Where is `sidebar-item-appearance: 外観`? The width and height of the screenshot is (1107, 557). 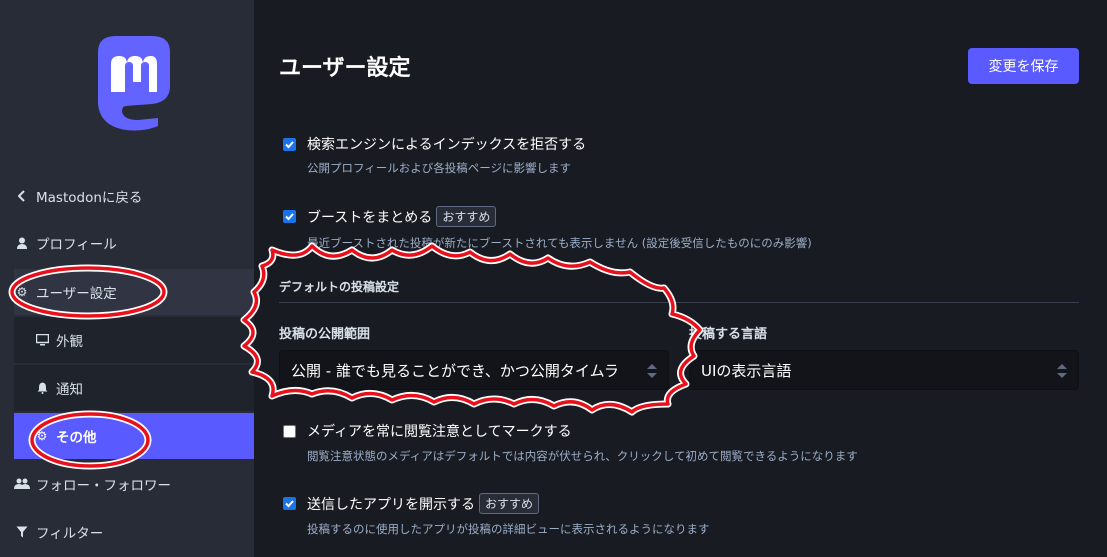 sidebar-item-appearance: 外観 is located at coordinates (134, 340).